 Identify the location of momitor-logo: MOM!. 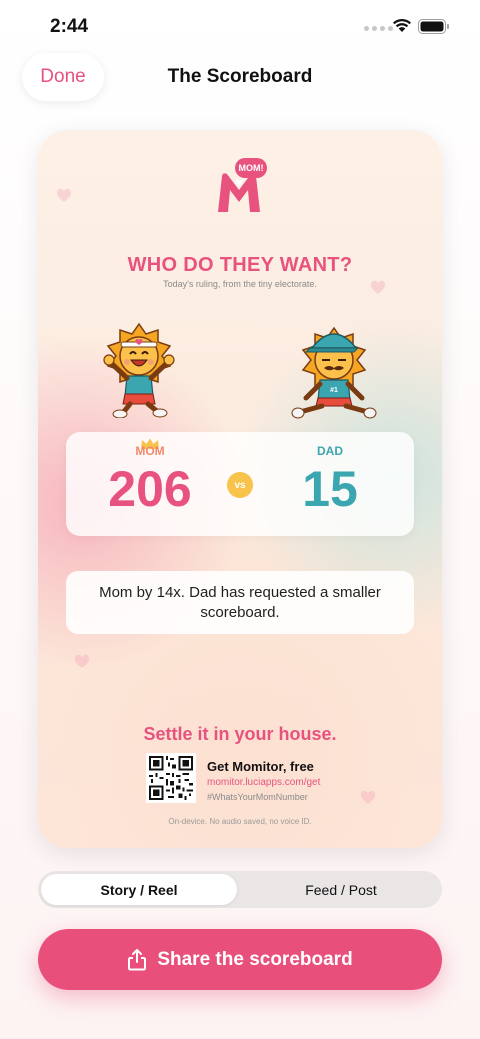
(241, 187).